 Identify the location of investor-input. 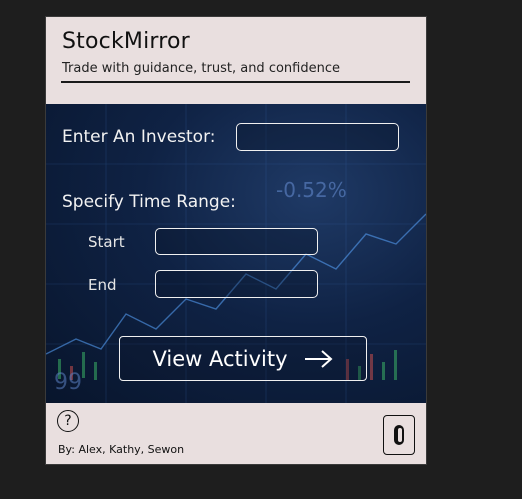
(317, 137).